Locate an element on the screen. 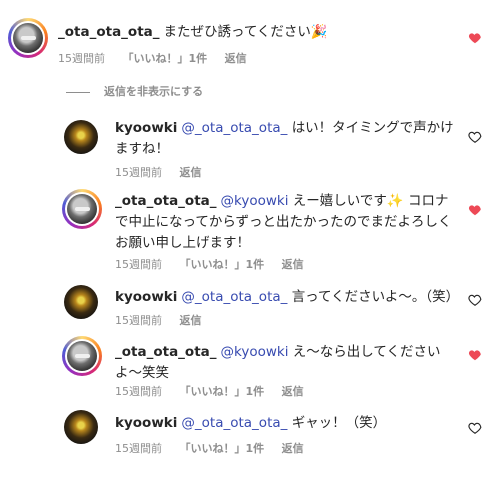  comment-text: kyoowki @_ota_ota_ota_ ギャッ！（笑） is located at coordinates (285, 423).